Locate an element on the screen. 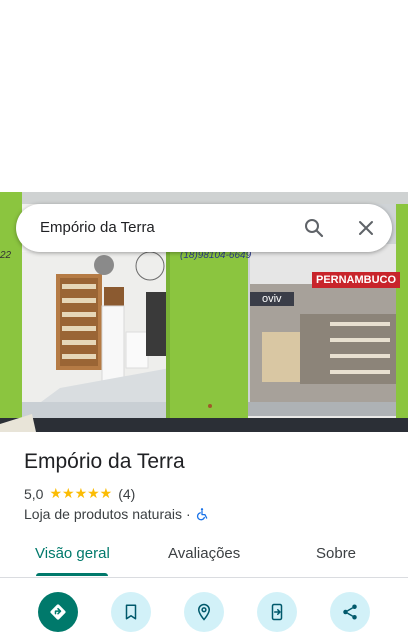 The height and width of the screenshot is (632, 408). share-icon is located at coordinates (350, 612).